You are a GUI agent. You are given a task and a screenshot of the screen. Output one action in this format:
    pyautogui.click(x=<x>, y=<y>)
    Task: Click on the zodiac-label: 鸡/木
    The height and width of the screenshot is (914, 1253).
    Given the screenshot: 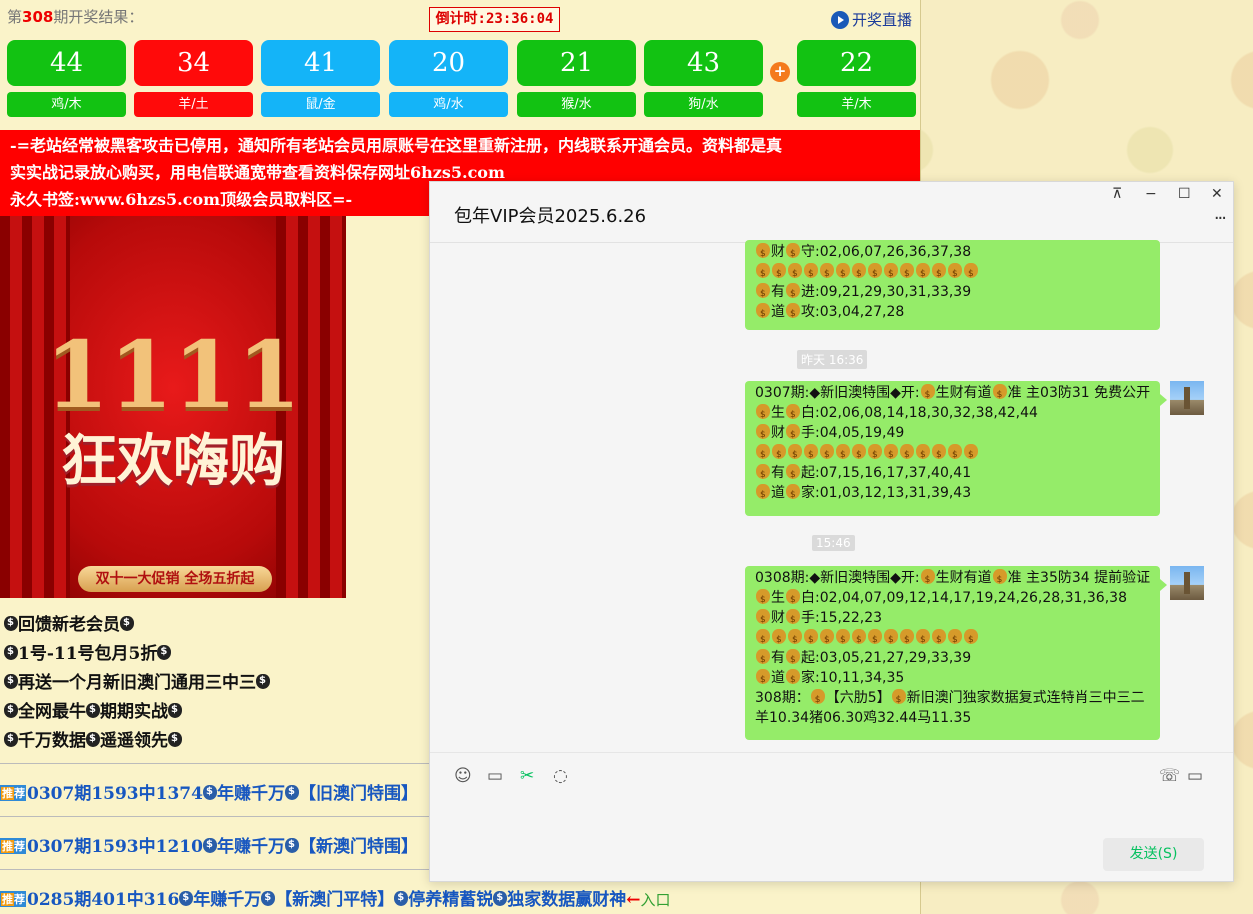 What is the action you would take?
    pyautogui.click(x=66, y=104)
    